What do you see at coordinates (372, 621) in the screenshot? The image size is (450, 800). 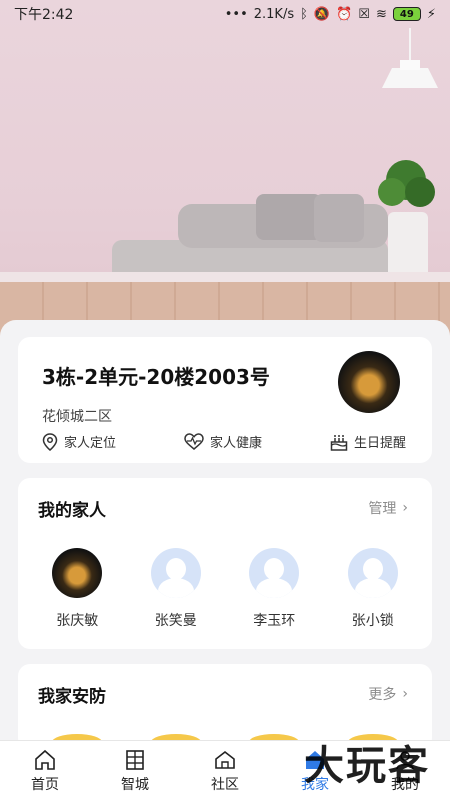 I see `member-name: 张小锁` at bounding box center [372, 621].